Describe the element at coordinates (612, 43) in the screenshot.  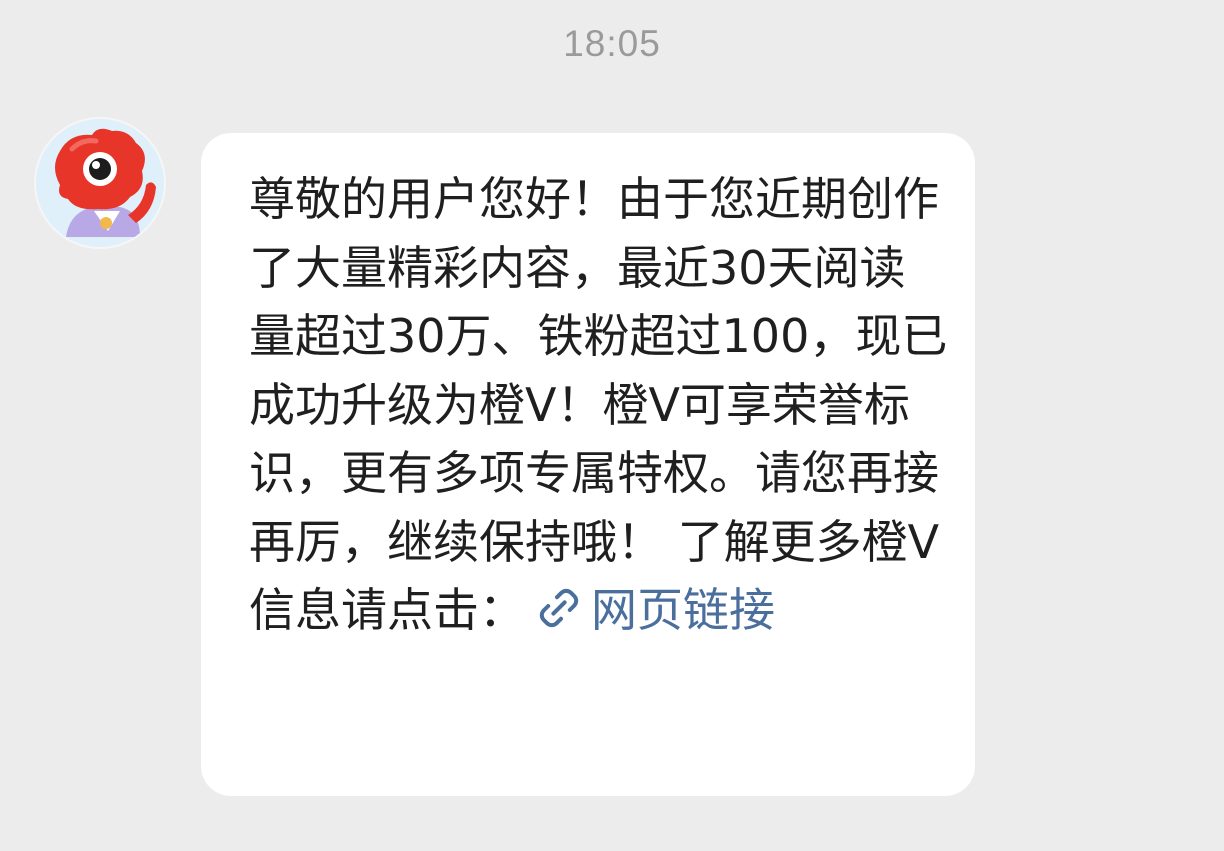
I see `message-timestamp: 18:05` at that location.